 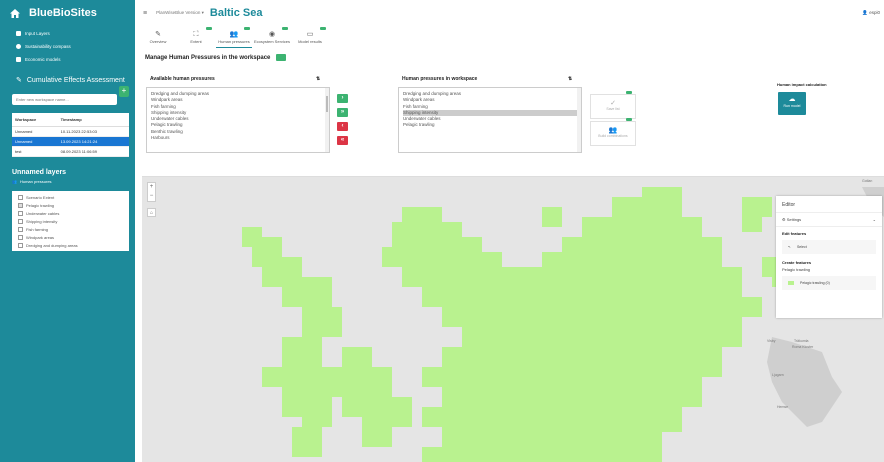 What do you see at coordinates (40, 237) in the screenshot?
I see `layer-label: Windpark areas` at bounding box center [40, 237].